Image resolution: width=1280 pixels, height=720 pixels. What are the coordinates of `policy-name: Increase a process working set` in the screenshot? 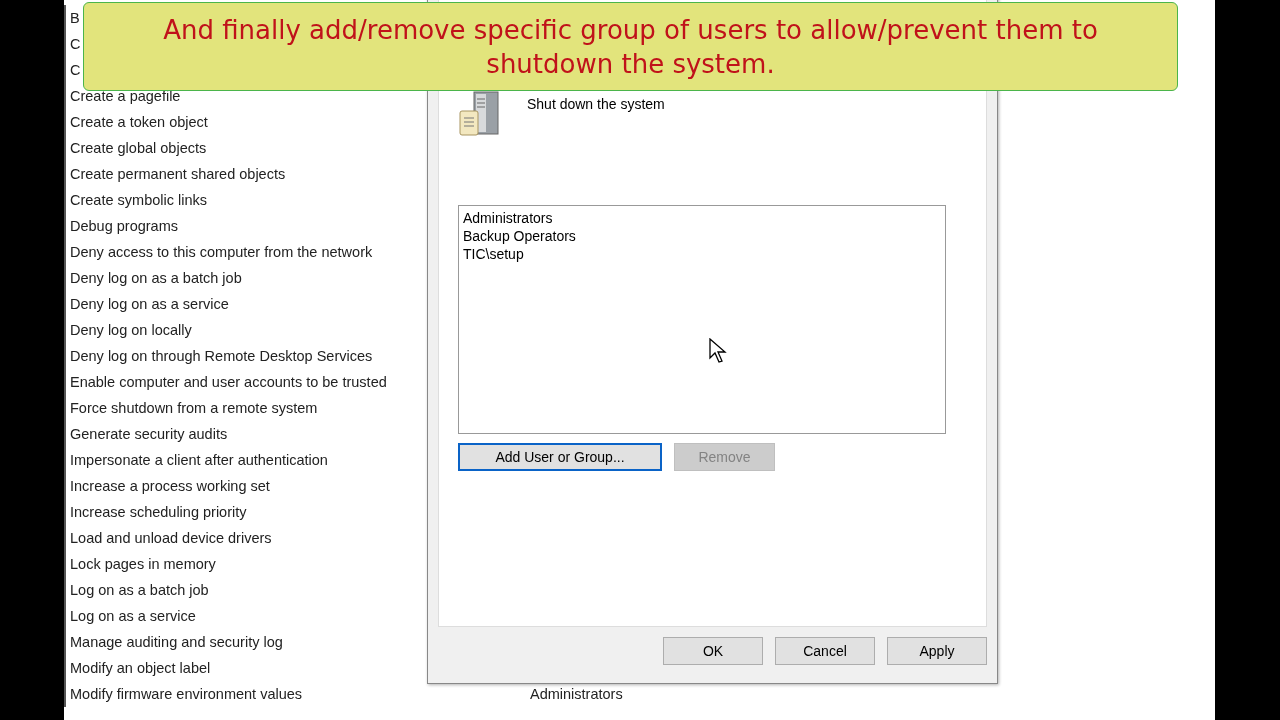 It's located at (170, 486).